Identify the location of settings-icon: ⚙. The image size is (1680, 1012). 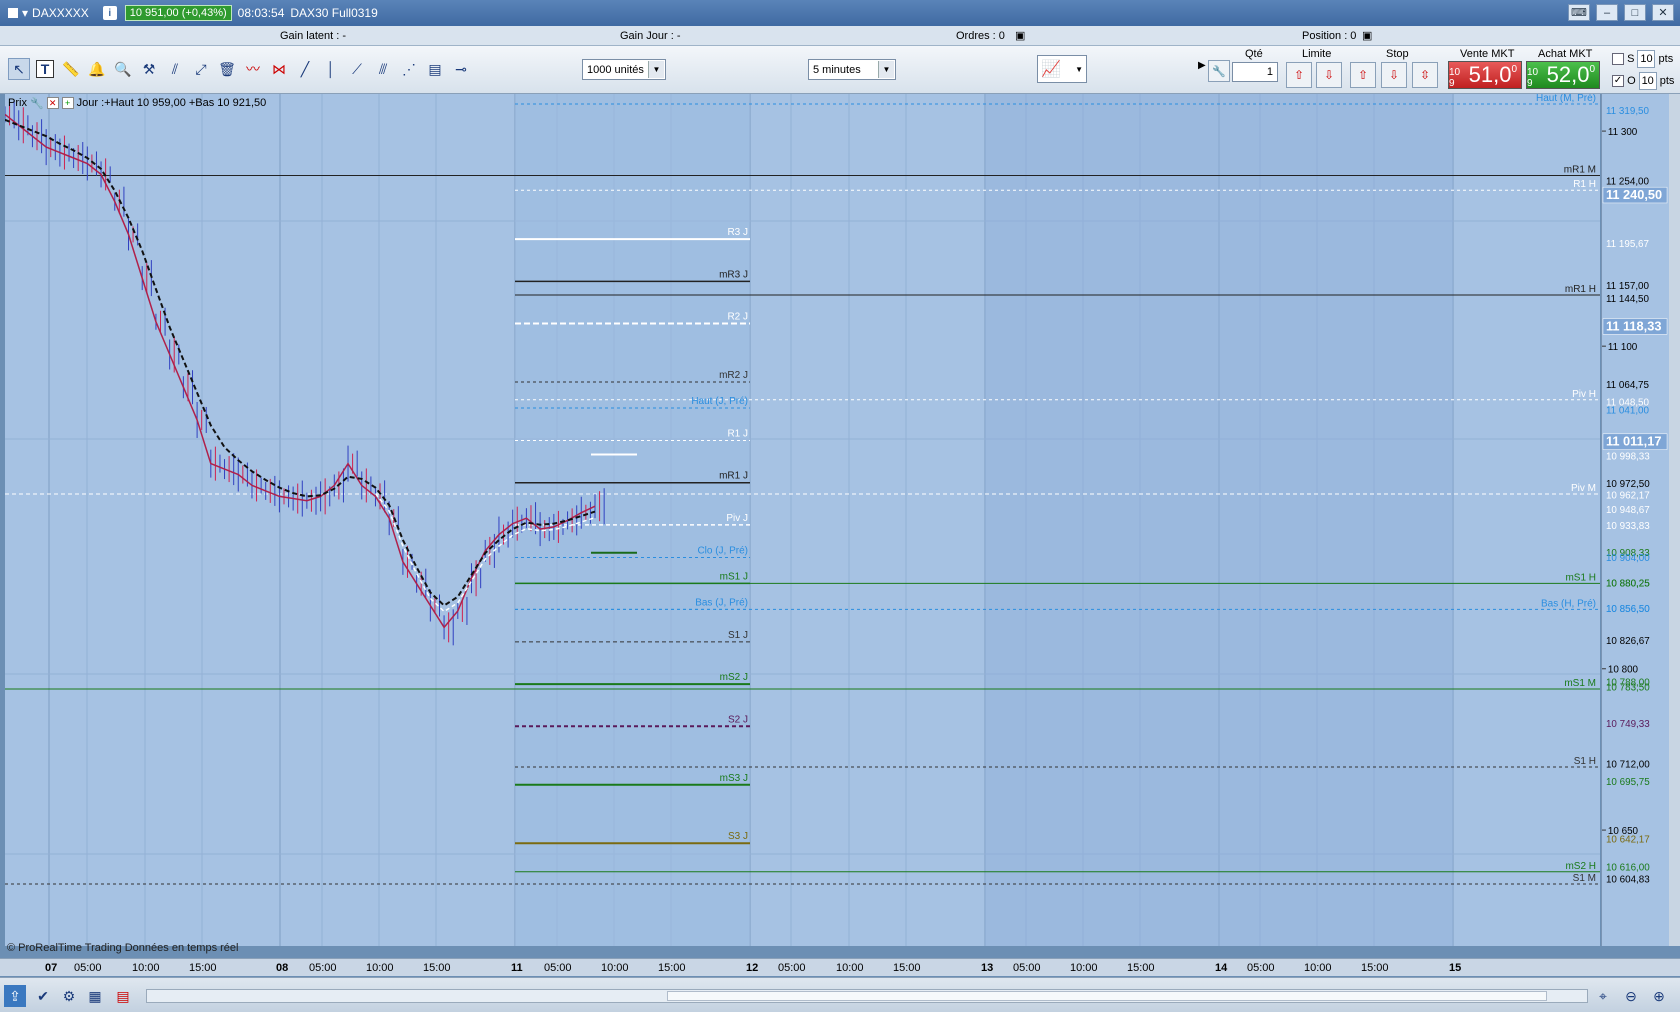
(69, 996).